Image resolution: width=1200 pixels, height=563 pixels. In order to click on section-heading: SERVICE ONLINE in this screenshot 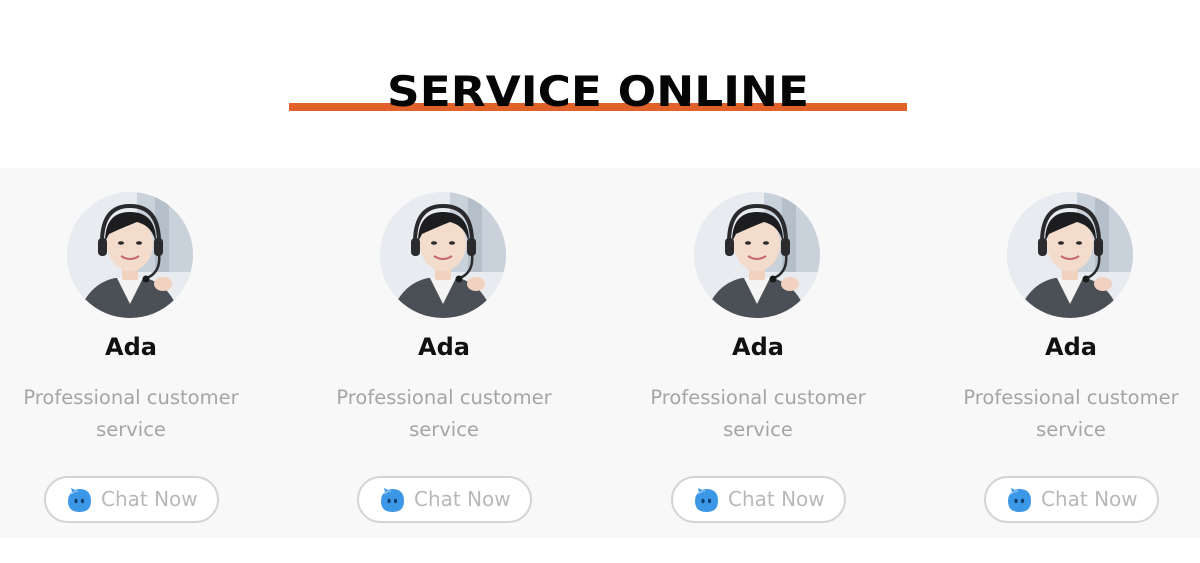, I will do `click(598, 92)`.